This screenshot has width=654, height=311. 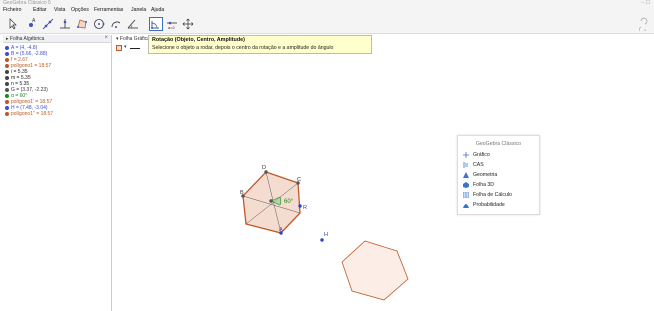 I want to click on point-center-g, so click(x=271, y=201).